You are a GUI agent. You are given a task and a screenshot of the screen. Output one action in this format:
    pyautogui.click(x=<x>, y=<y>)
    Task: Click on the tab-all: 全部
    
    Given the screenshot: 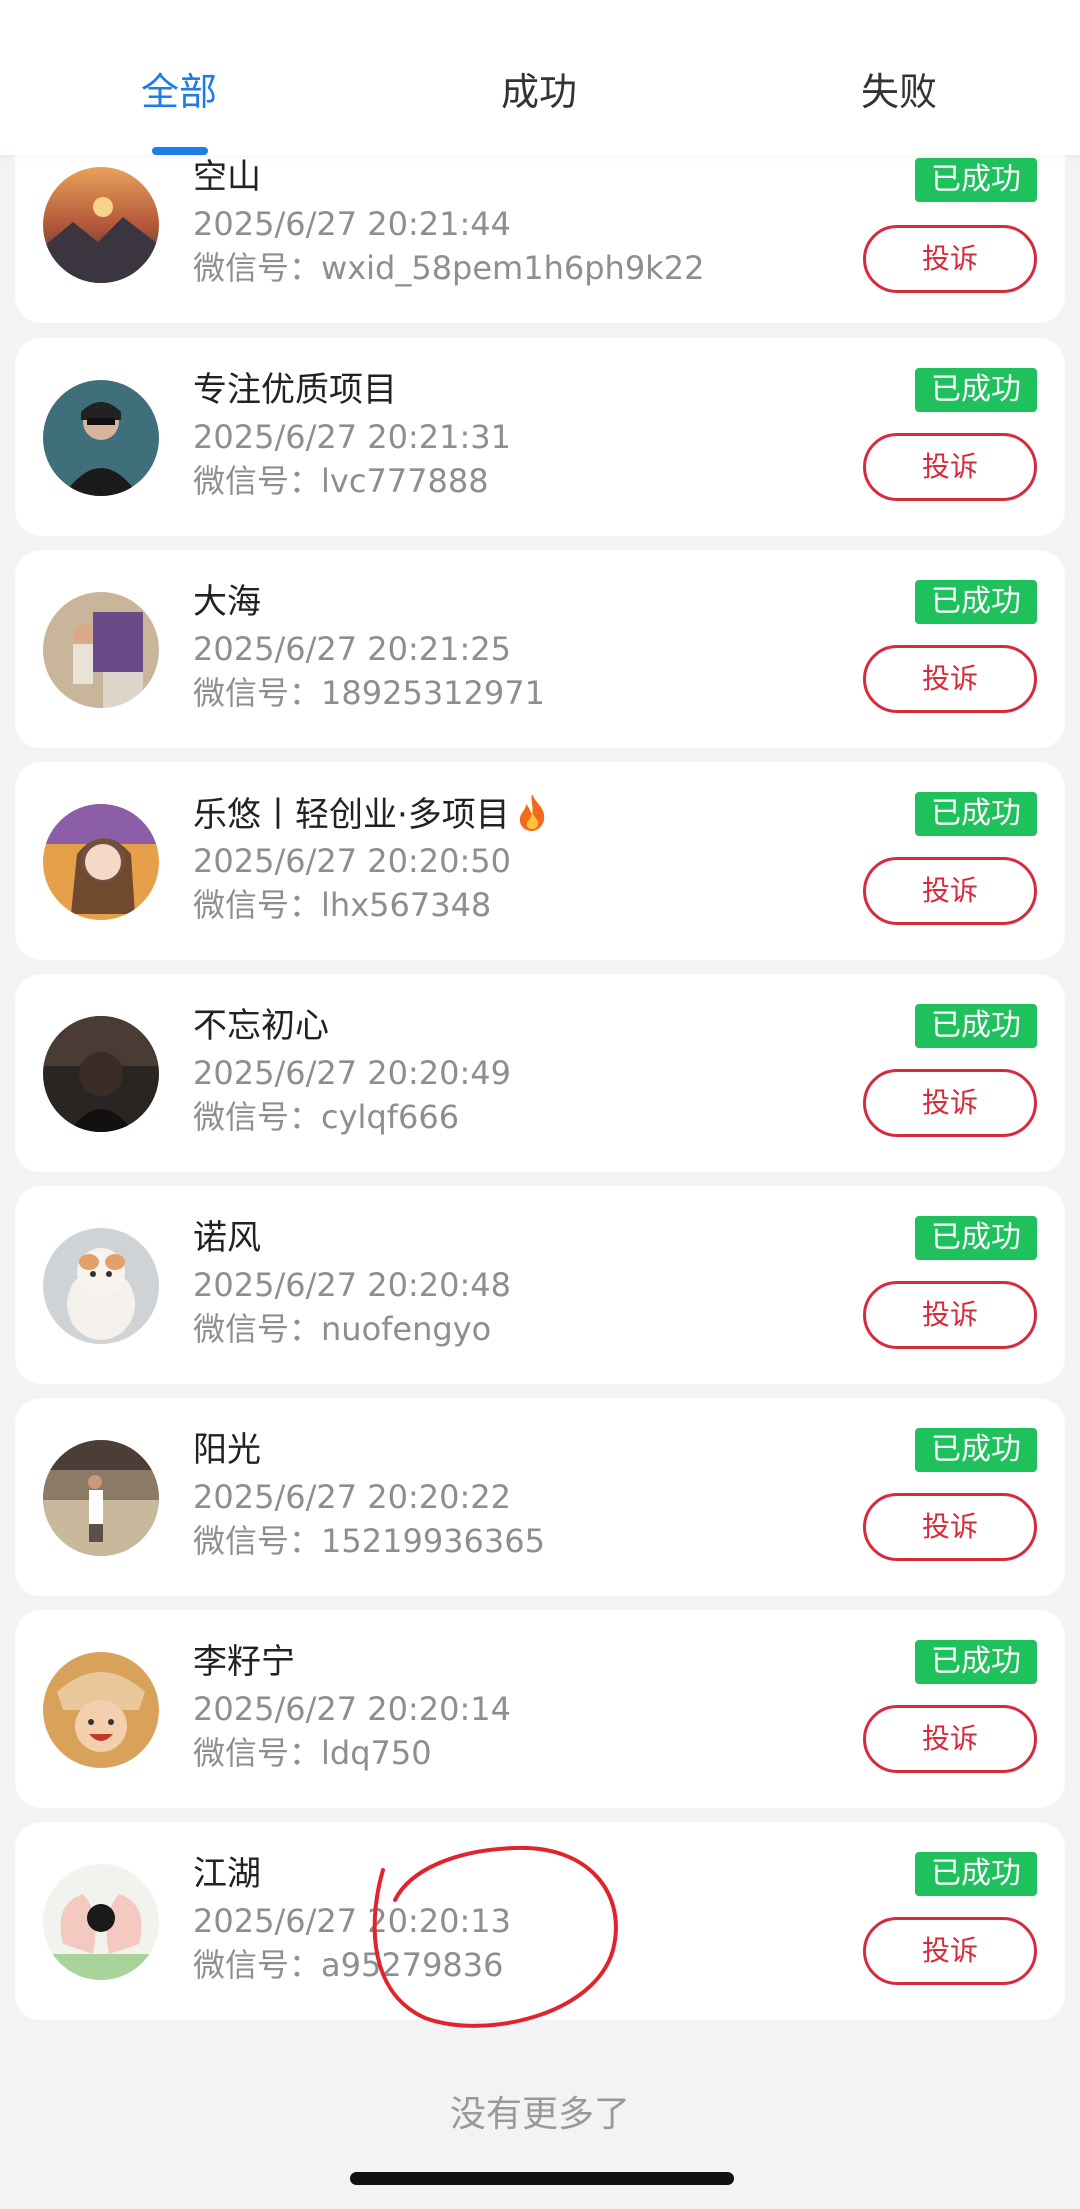 What is the action you would take?
    pyautogui.click(x=179, y=92)
    